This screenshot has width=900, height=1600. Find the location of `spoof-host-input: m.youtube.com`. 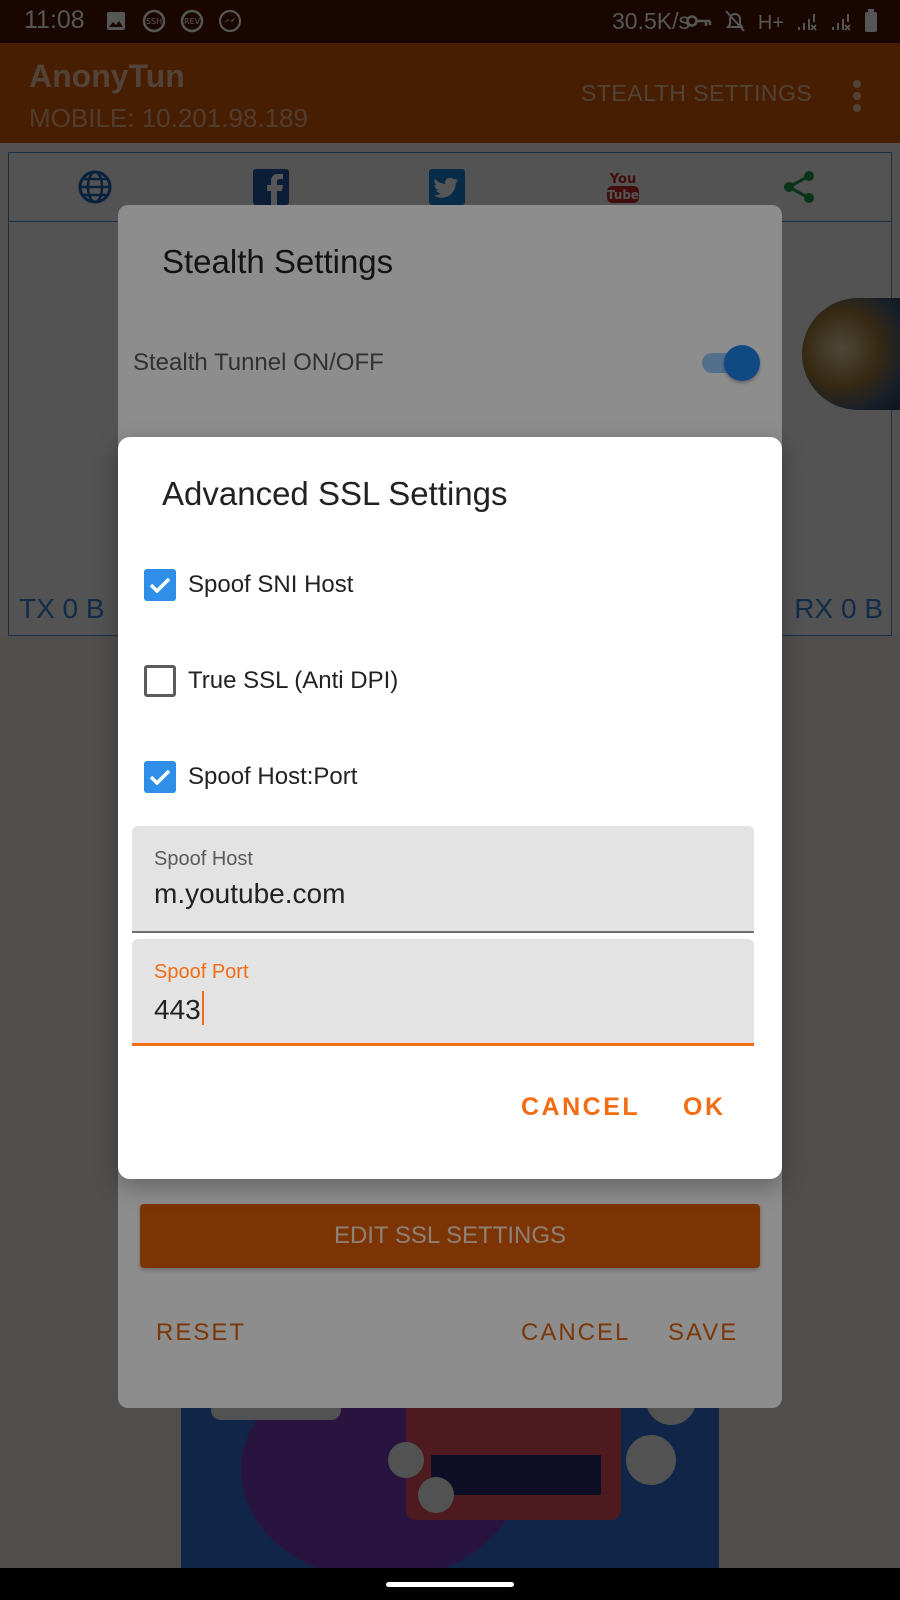

spoof-host-input: m.youtube.com is located at coordinates (249, 894).